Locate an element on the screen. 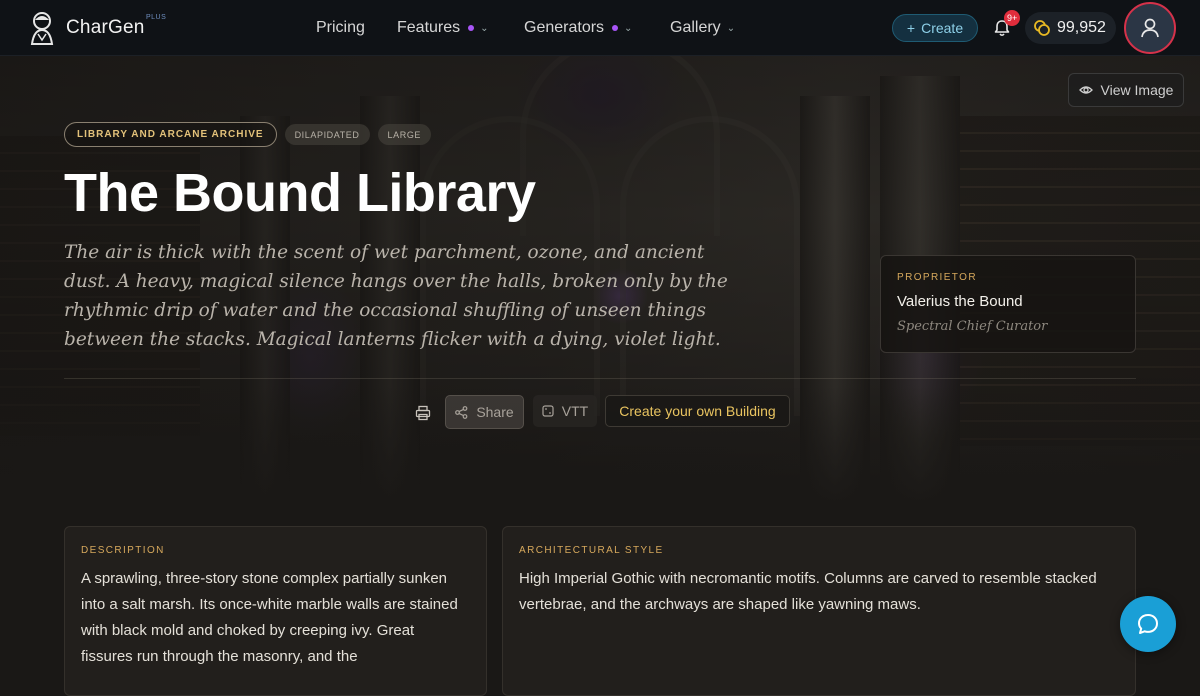 The height and width of the screenshot is (696, 1200). nav-gallery-label: Gallery is located at coordinates (695, 27).